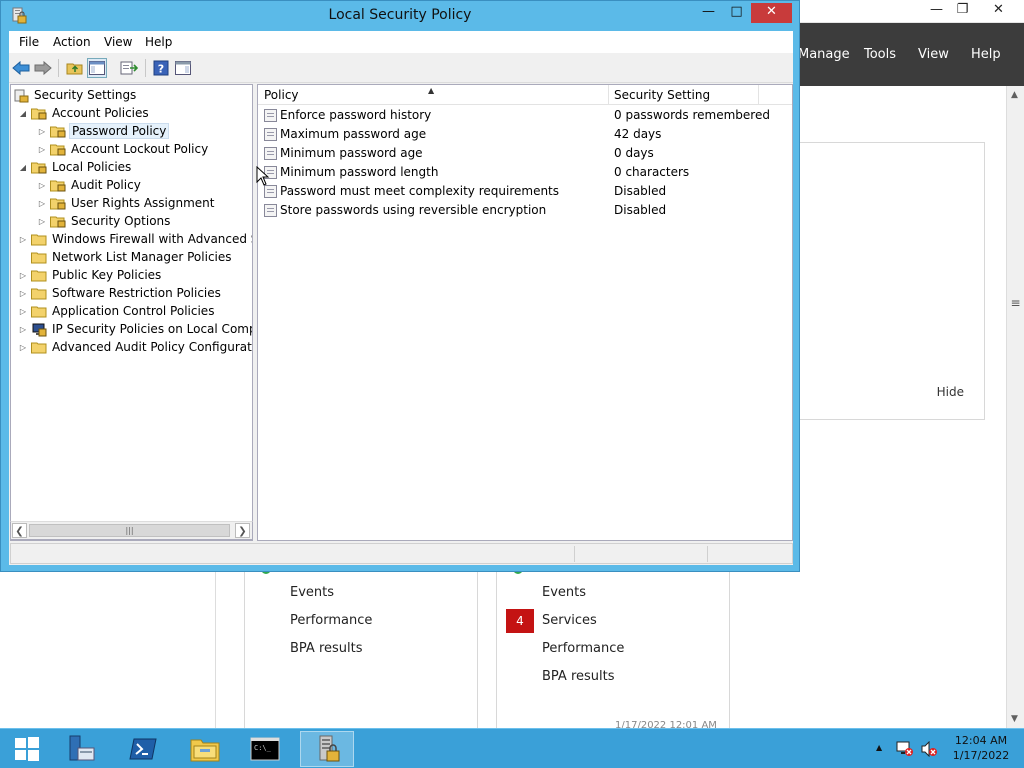 This screenshot has width=1024, height=768. What do you see at coordinates (129, 68) in the screenshot?
I see `export-list-icon` at bounding box center [129, 68].